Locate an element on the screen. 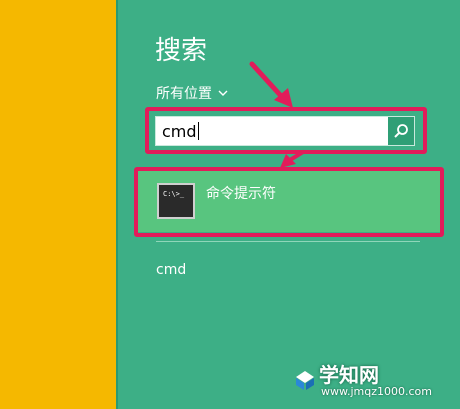  watermark-url: www.jmqz1000.com is located at coordinates (376, 391).